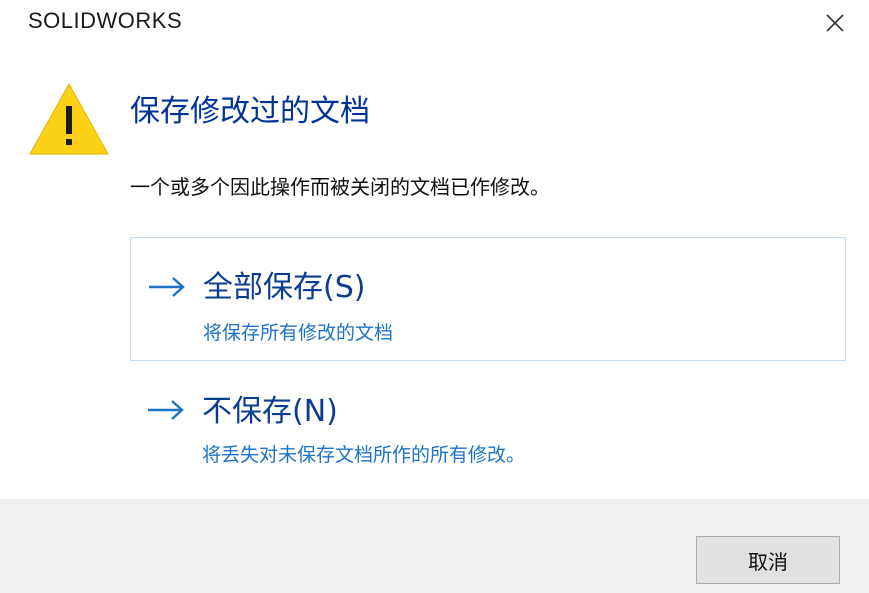 This screenshot has width=869, height=593. Describe the element at coordinates (270, 411) in the screenshot. I see `dont-save-label: 不保存(N)` at that location.